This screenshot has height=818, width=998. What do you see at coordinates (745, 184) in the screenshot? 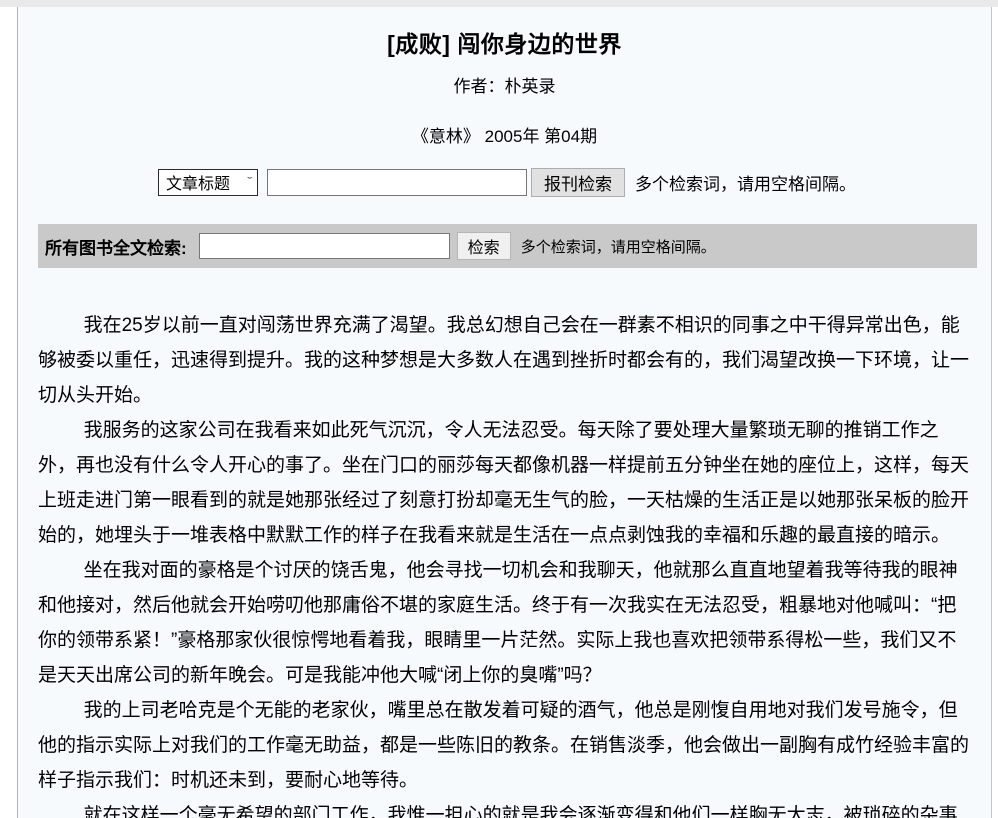
I see `periodical-search-hint: 多个检索词，请用空格间隔。` at bounding box center [745, 184].